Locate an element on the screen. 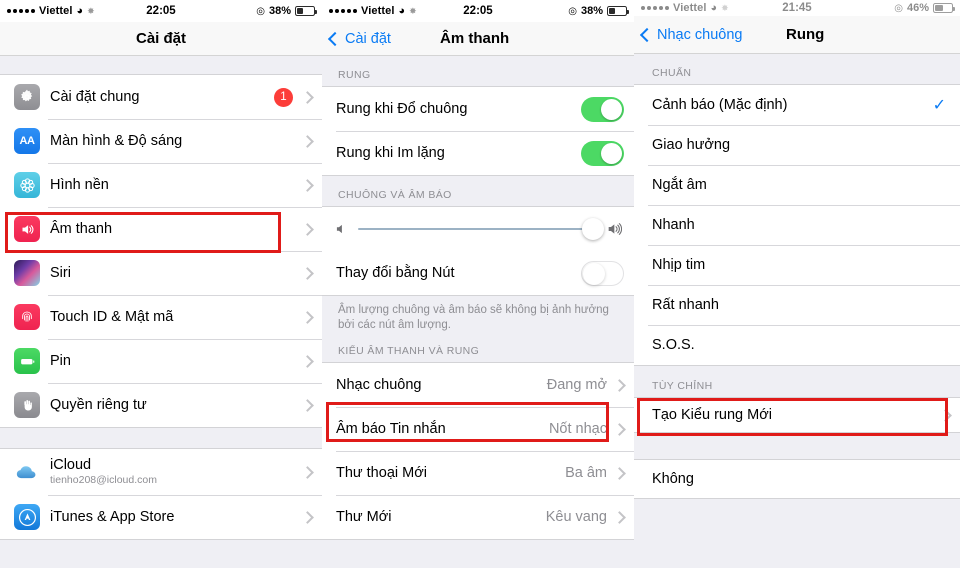 The width and height of the screenshot is (960, 568). row-label: Rung khi Im lặng is located at coordinates (390, 153).